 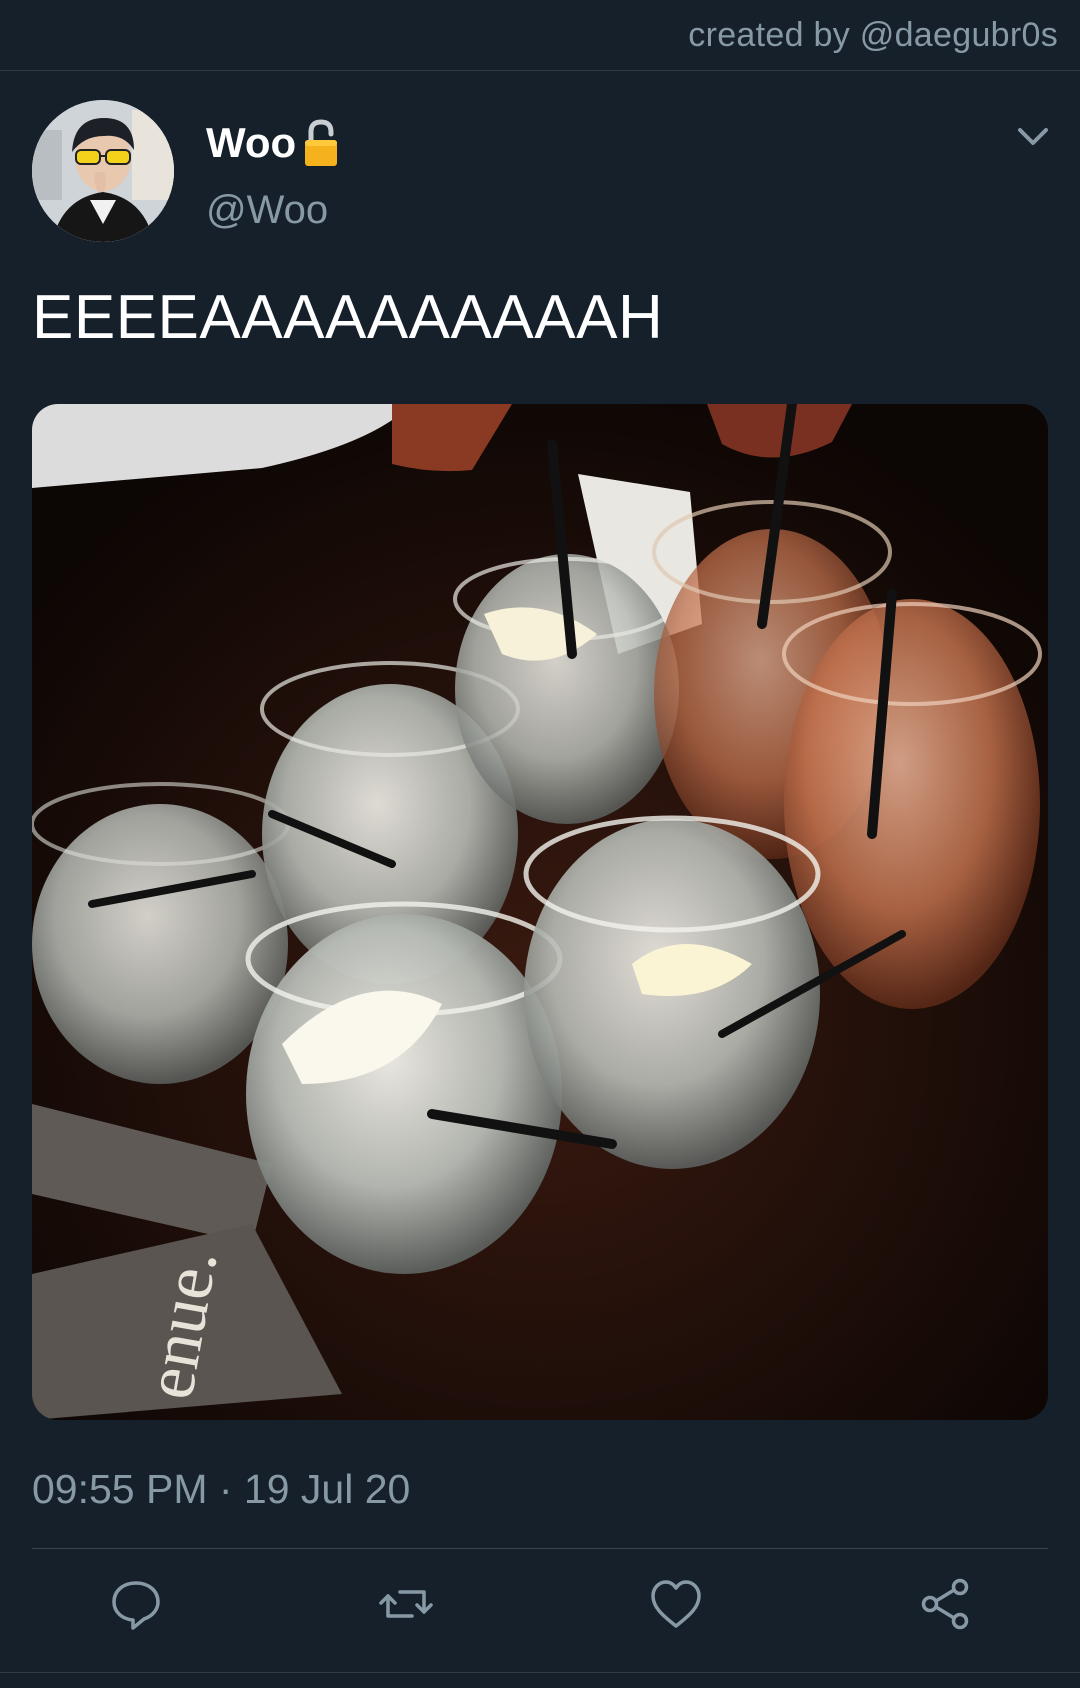 I want to click on share-icon, so click(x=946, y=1604).